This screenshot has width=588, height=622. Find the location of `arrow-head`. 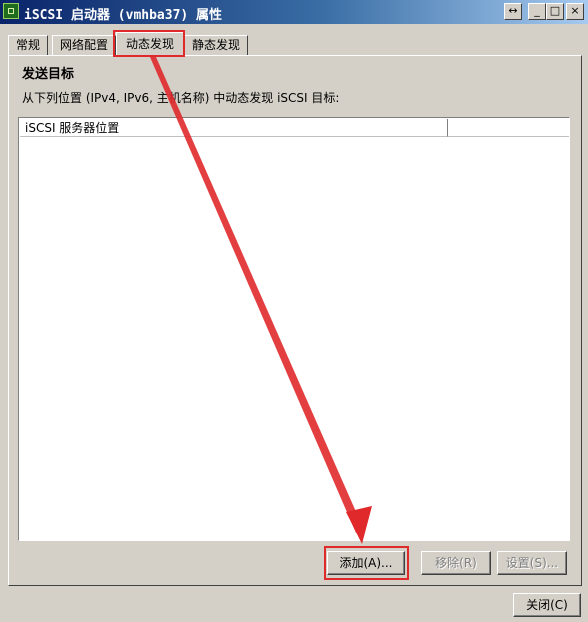

arrow-head is located at coordinates (359, 525).